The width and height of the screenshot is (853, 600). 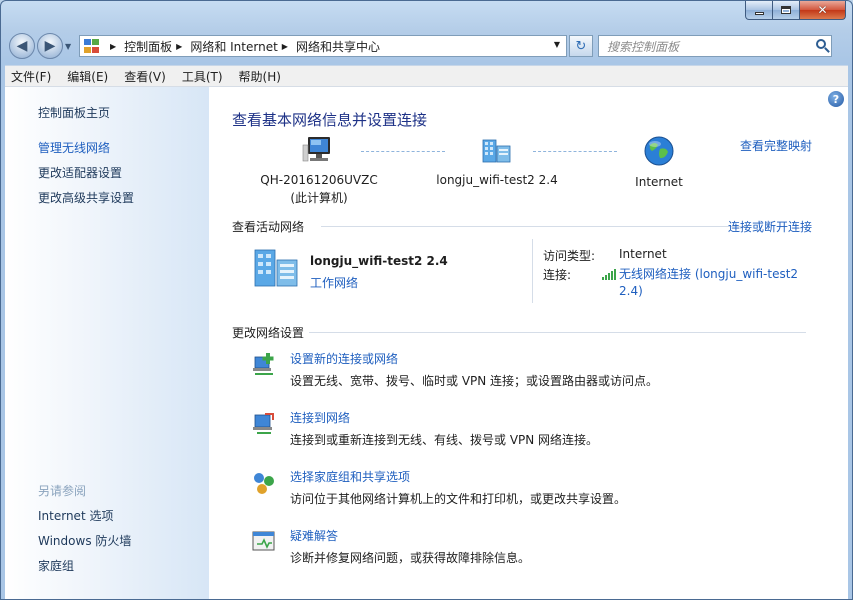 I want to click on back-arrow-icon: ◀, so click(x=22, y=46).